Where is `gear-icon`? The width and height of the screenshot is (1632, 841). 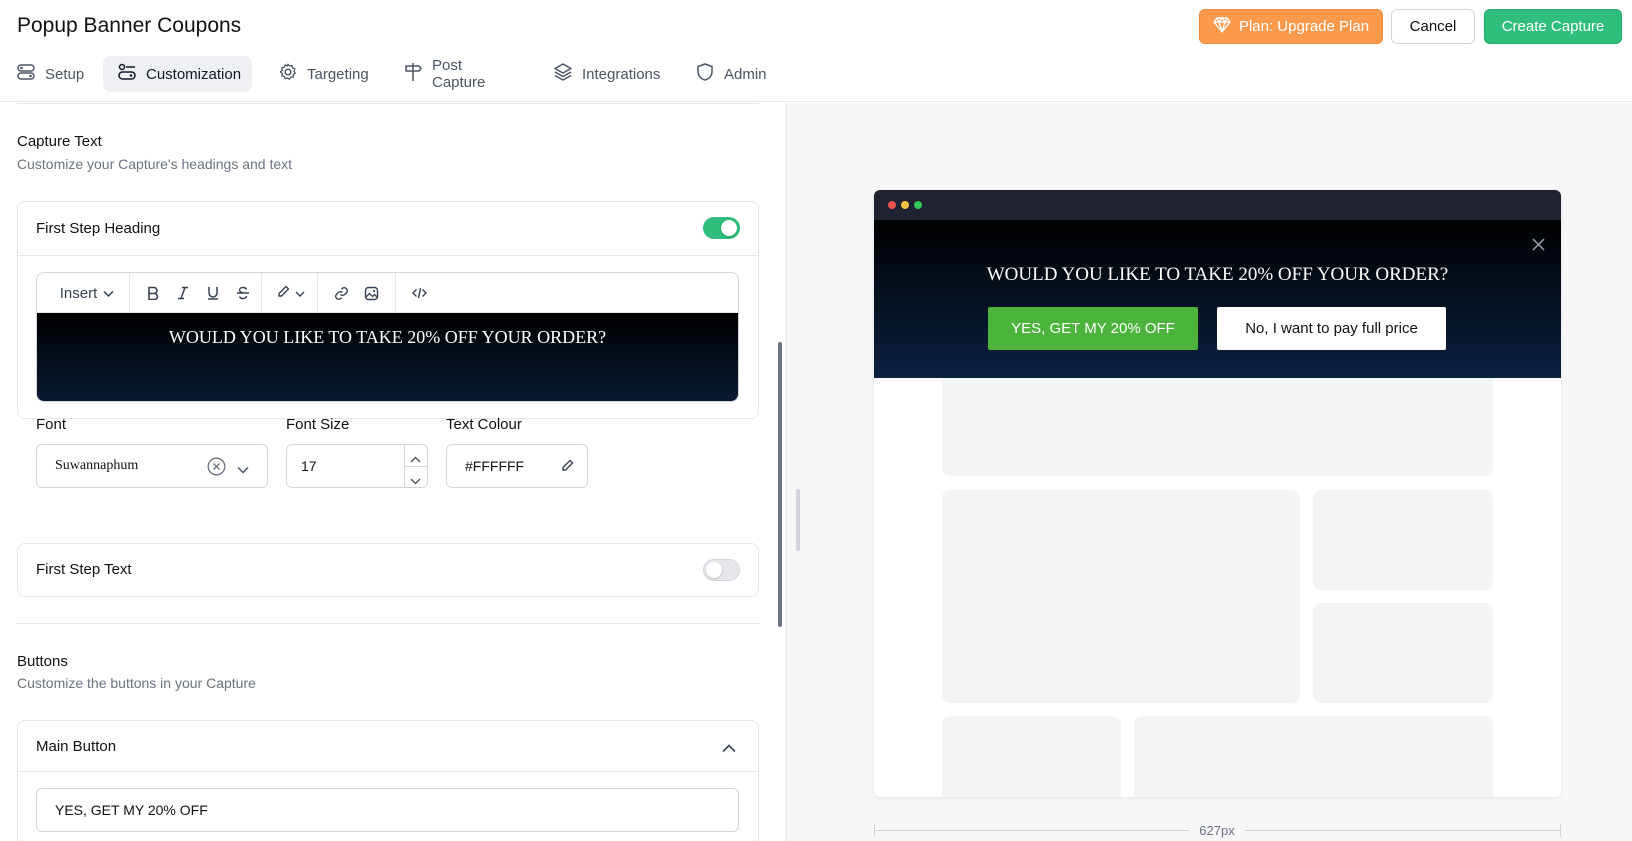
gear-icon is located at coordinates (288, 74).